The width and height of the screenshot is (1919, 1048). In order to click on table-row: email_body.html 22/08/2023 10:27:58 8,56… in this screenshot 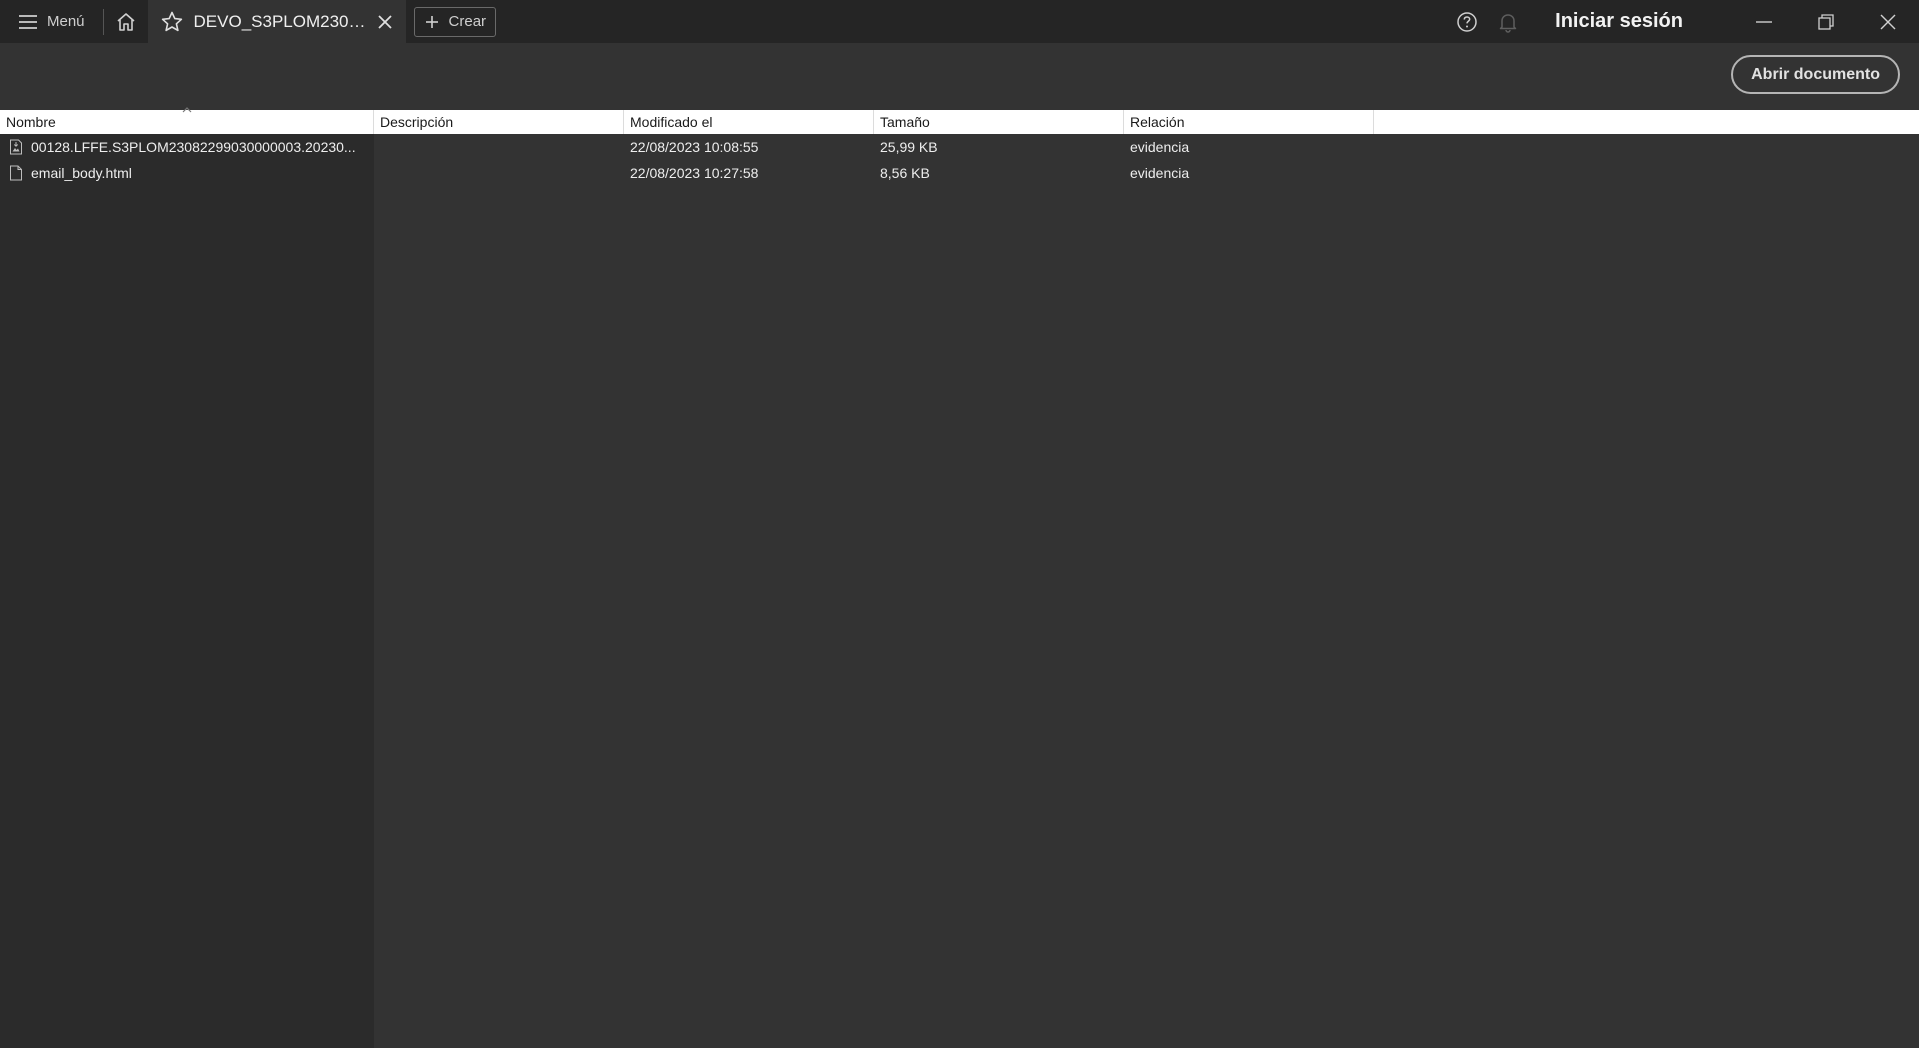, I will do `click(959, 173)`.